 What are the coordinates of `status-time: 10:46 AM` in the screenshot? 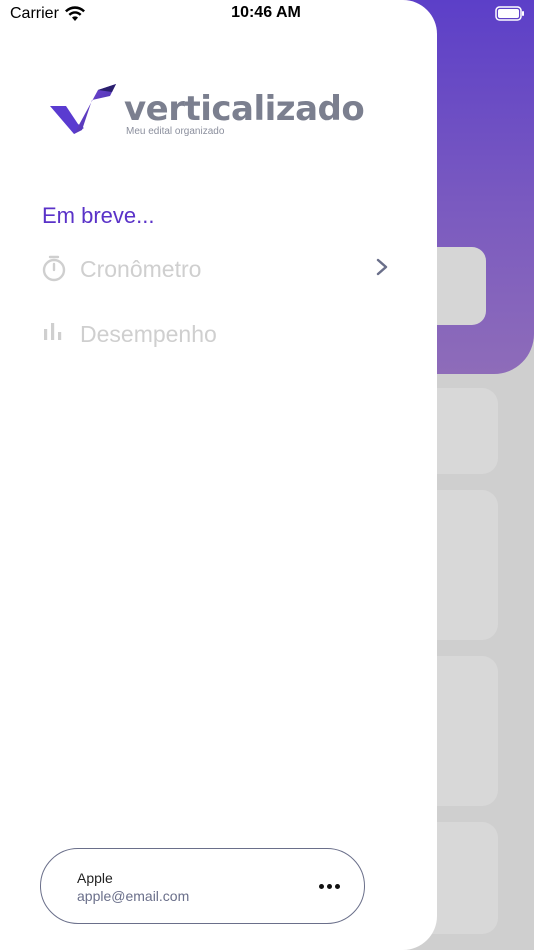 It's located at (266, 12).